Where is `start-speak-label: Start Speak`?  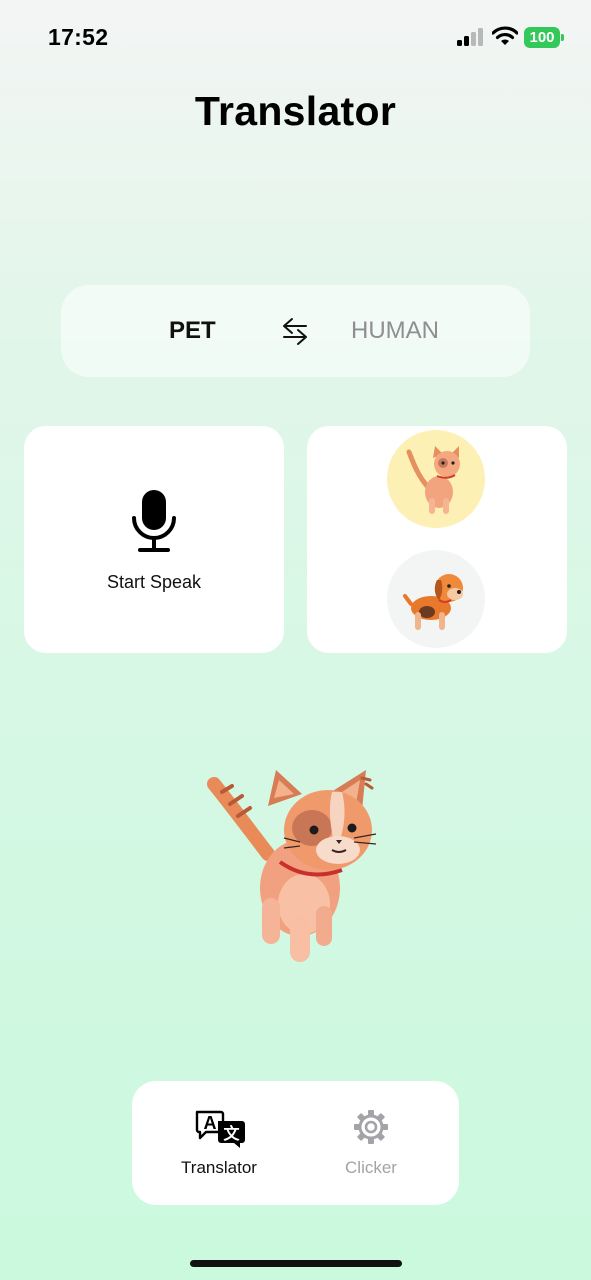 start-speak-label: Start Speak is located at coordinates (154, 582).